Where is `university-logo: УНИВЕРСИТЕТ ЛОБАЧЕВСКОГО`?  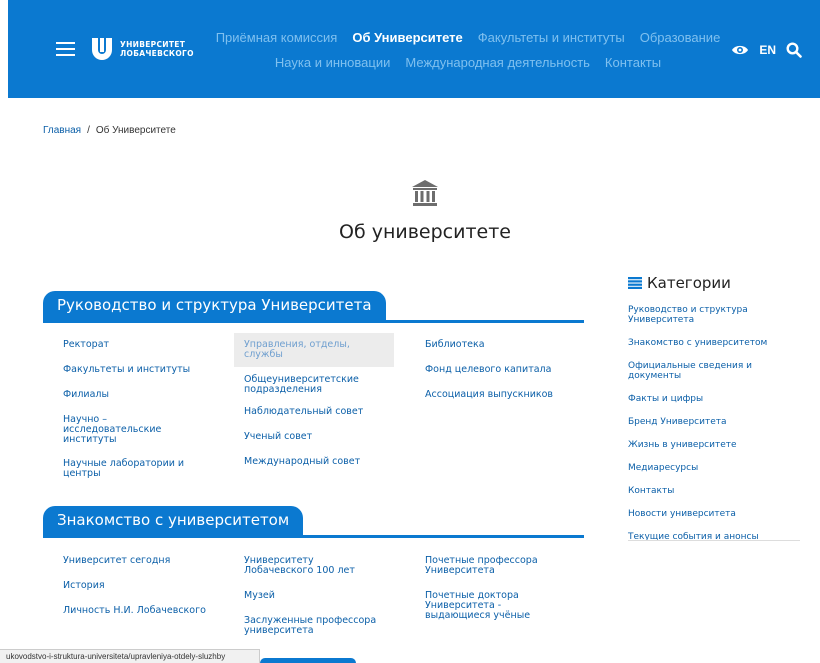 university-logo: УНИВЕРСИТЕТ ЛОБАЧЕВСКОГО is located at coordinates (142, 49).